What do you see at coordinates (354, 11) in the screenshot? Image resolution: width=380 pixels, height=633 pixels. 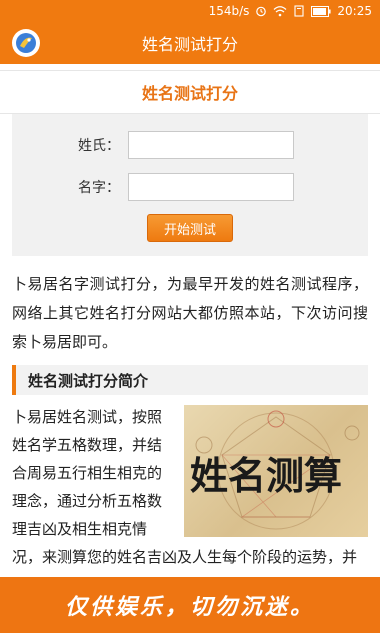 I see `clock-time: 20:25` at bounding box center [354, 11].